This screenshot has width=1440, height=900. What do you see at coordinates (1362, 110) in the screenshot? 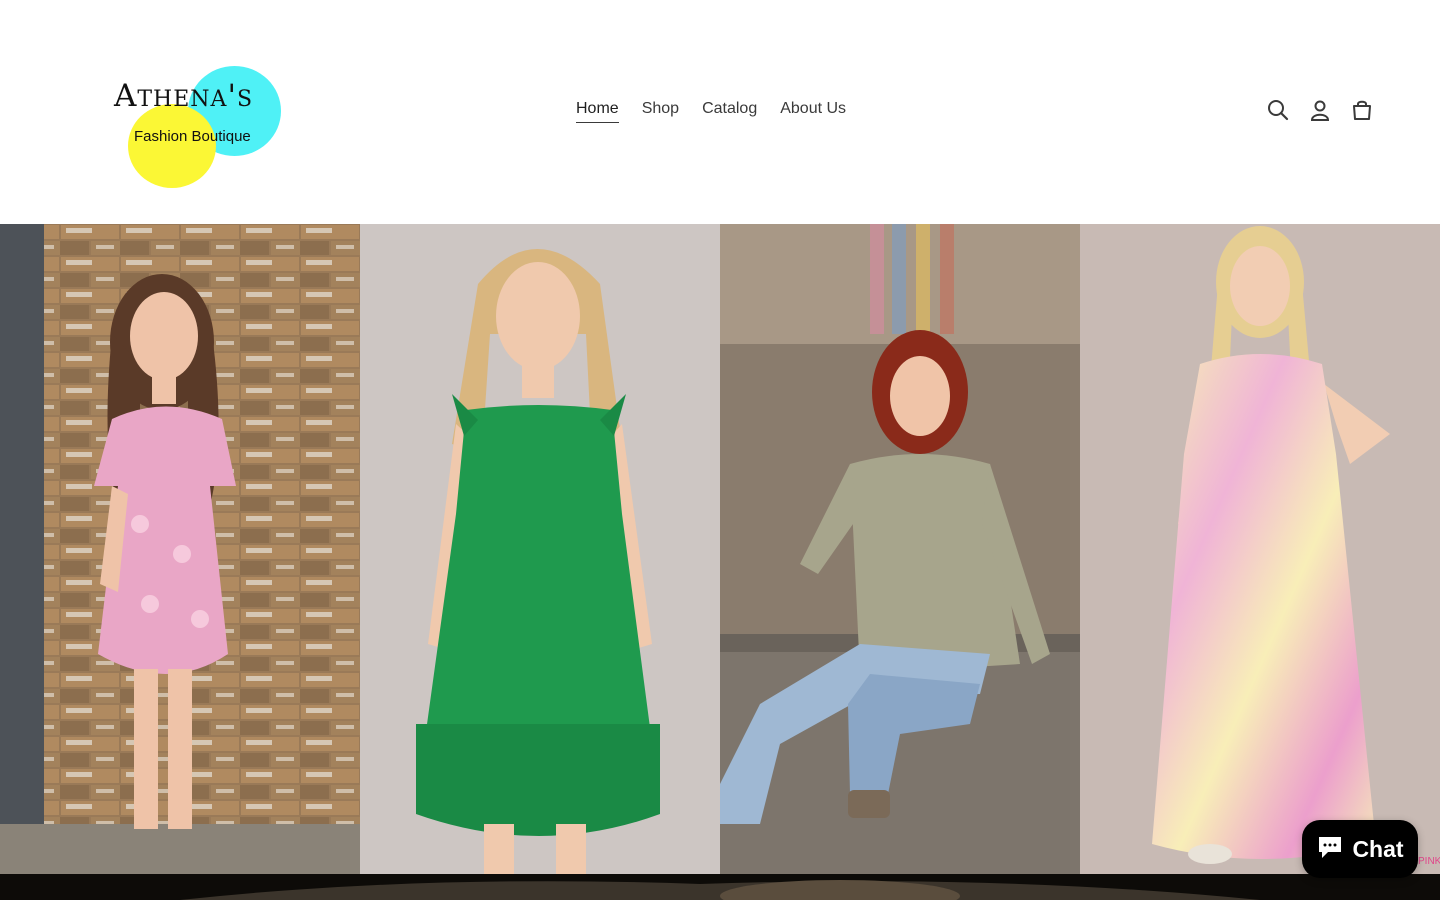
I see `cart-icon` at bounding box center [1362, 110].